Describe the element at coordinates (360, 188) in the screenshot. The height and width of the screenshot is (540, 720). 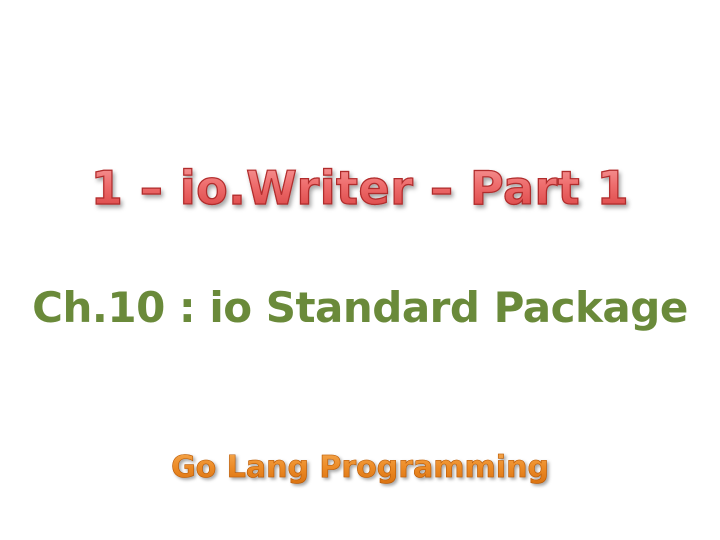
I see `slide-title: 1 – io.Writer – Part 1` at that location.